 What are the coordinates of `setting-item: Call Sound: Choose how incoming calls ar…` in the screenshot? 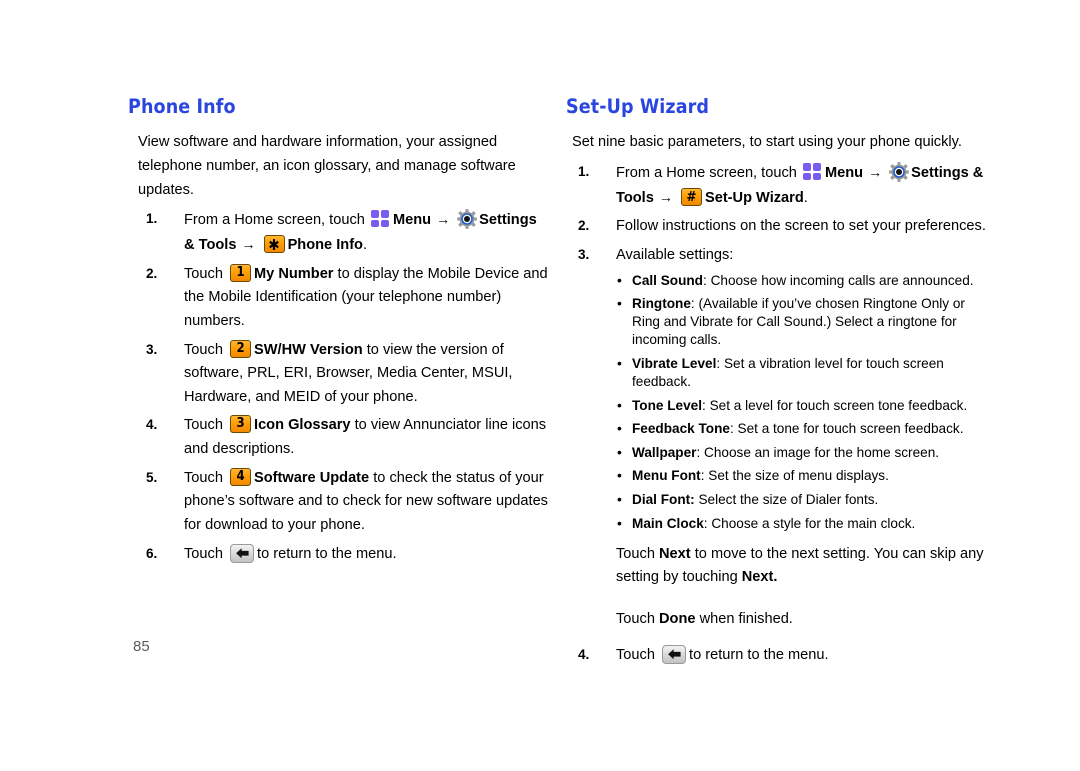 It's located at (801, 280).